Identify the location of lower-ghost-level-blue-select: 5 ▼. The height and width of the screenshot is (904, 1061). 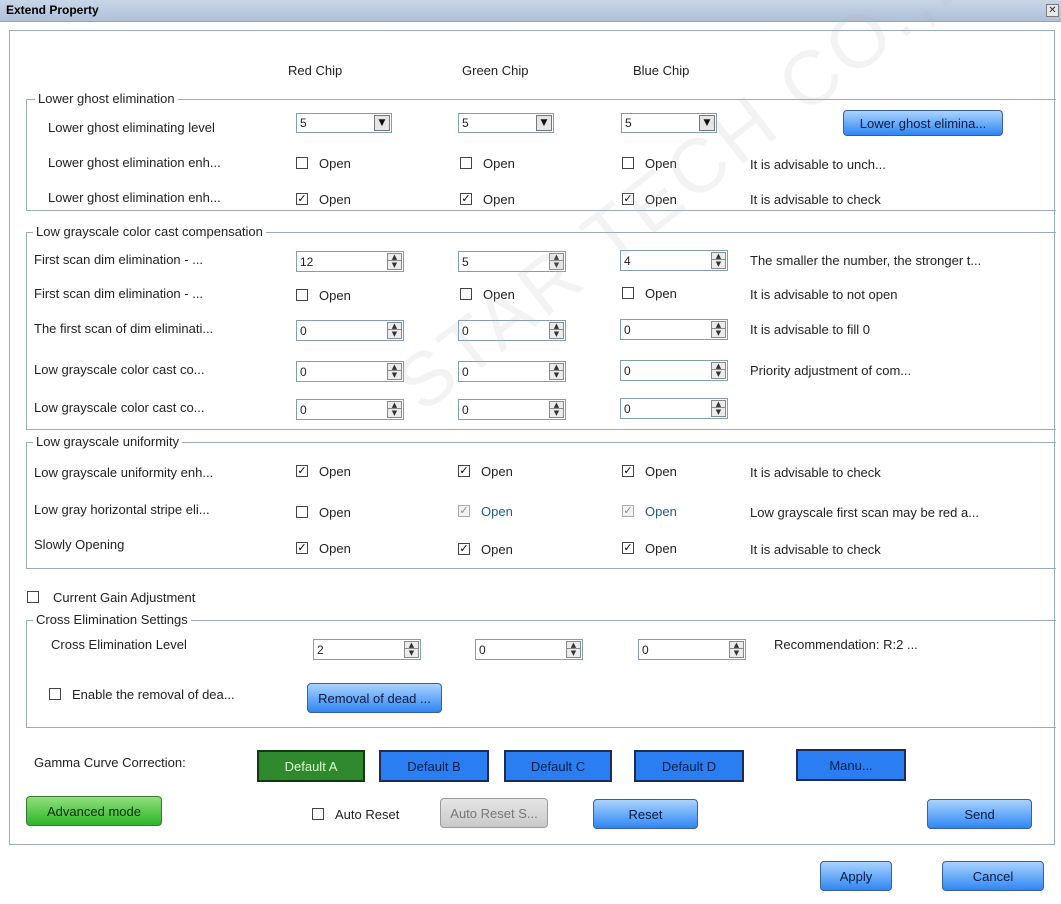
(669, 123).